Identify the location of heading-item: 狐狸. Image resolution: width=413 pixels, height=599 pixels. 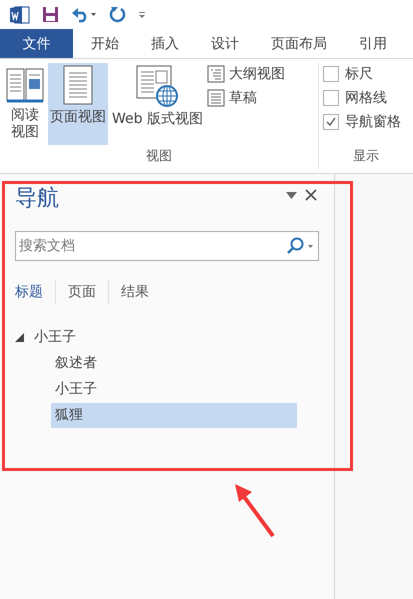
(174, 415).